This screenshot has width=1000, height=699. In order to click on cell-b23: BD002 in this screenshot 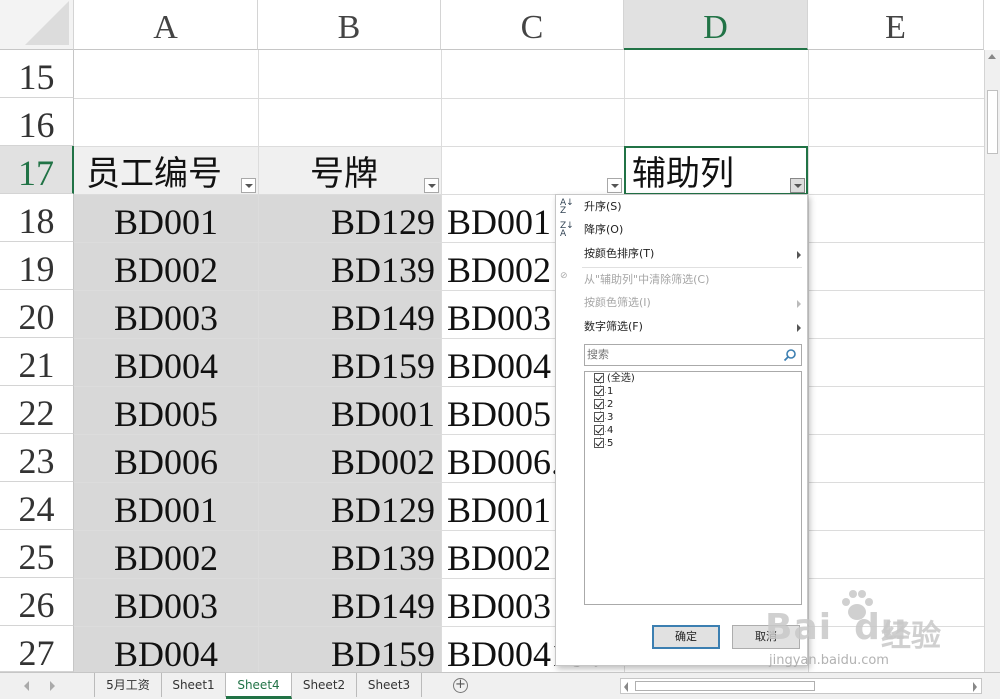, I will do `click(349, 458)`.